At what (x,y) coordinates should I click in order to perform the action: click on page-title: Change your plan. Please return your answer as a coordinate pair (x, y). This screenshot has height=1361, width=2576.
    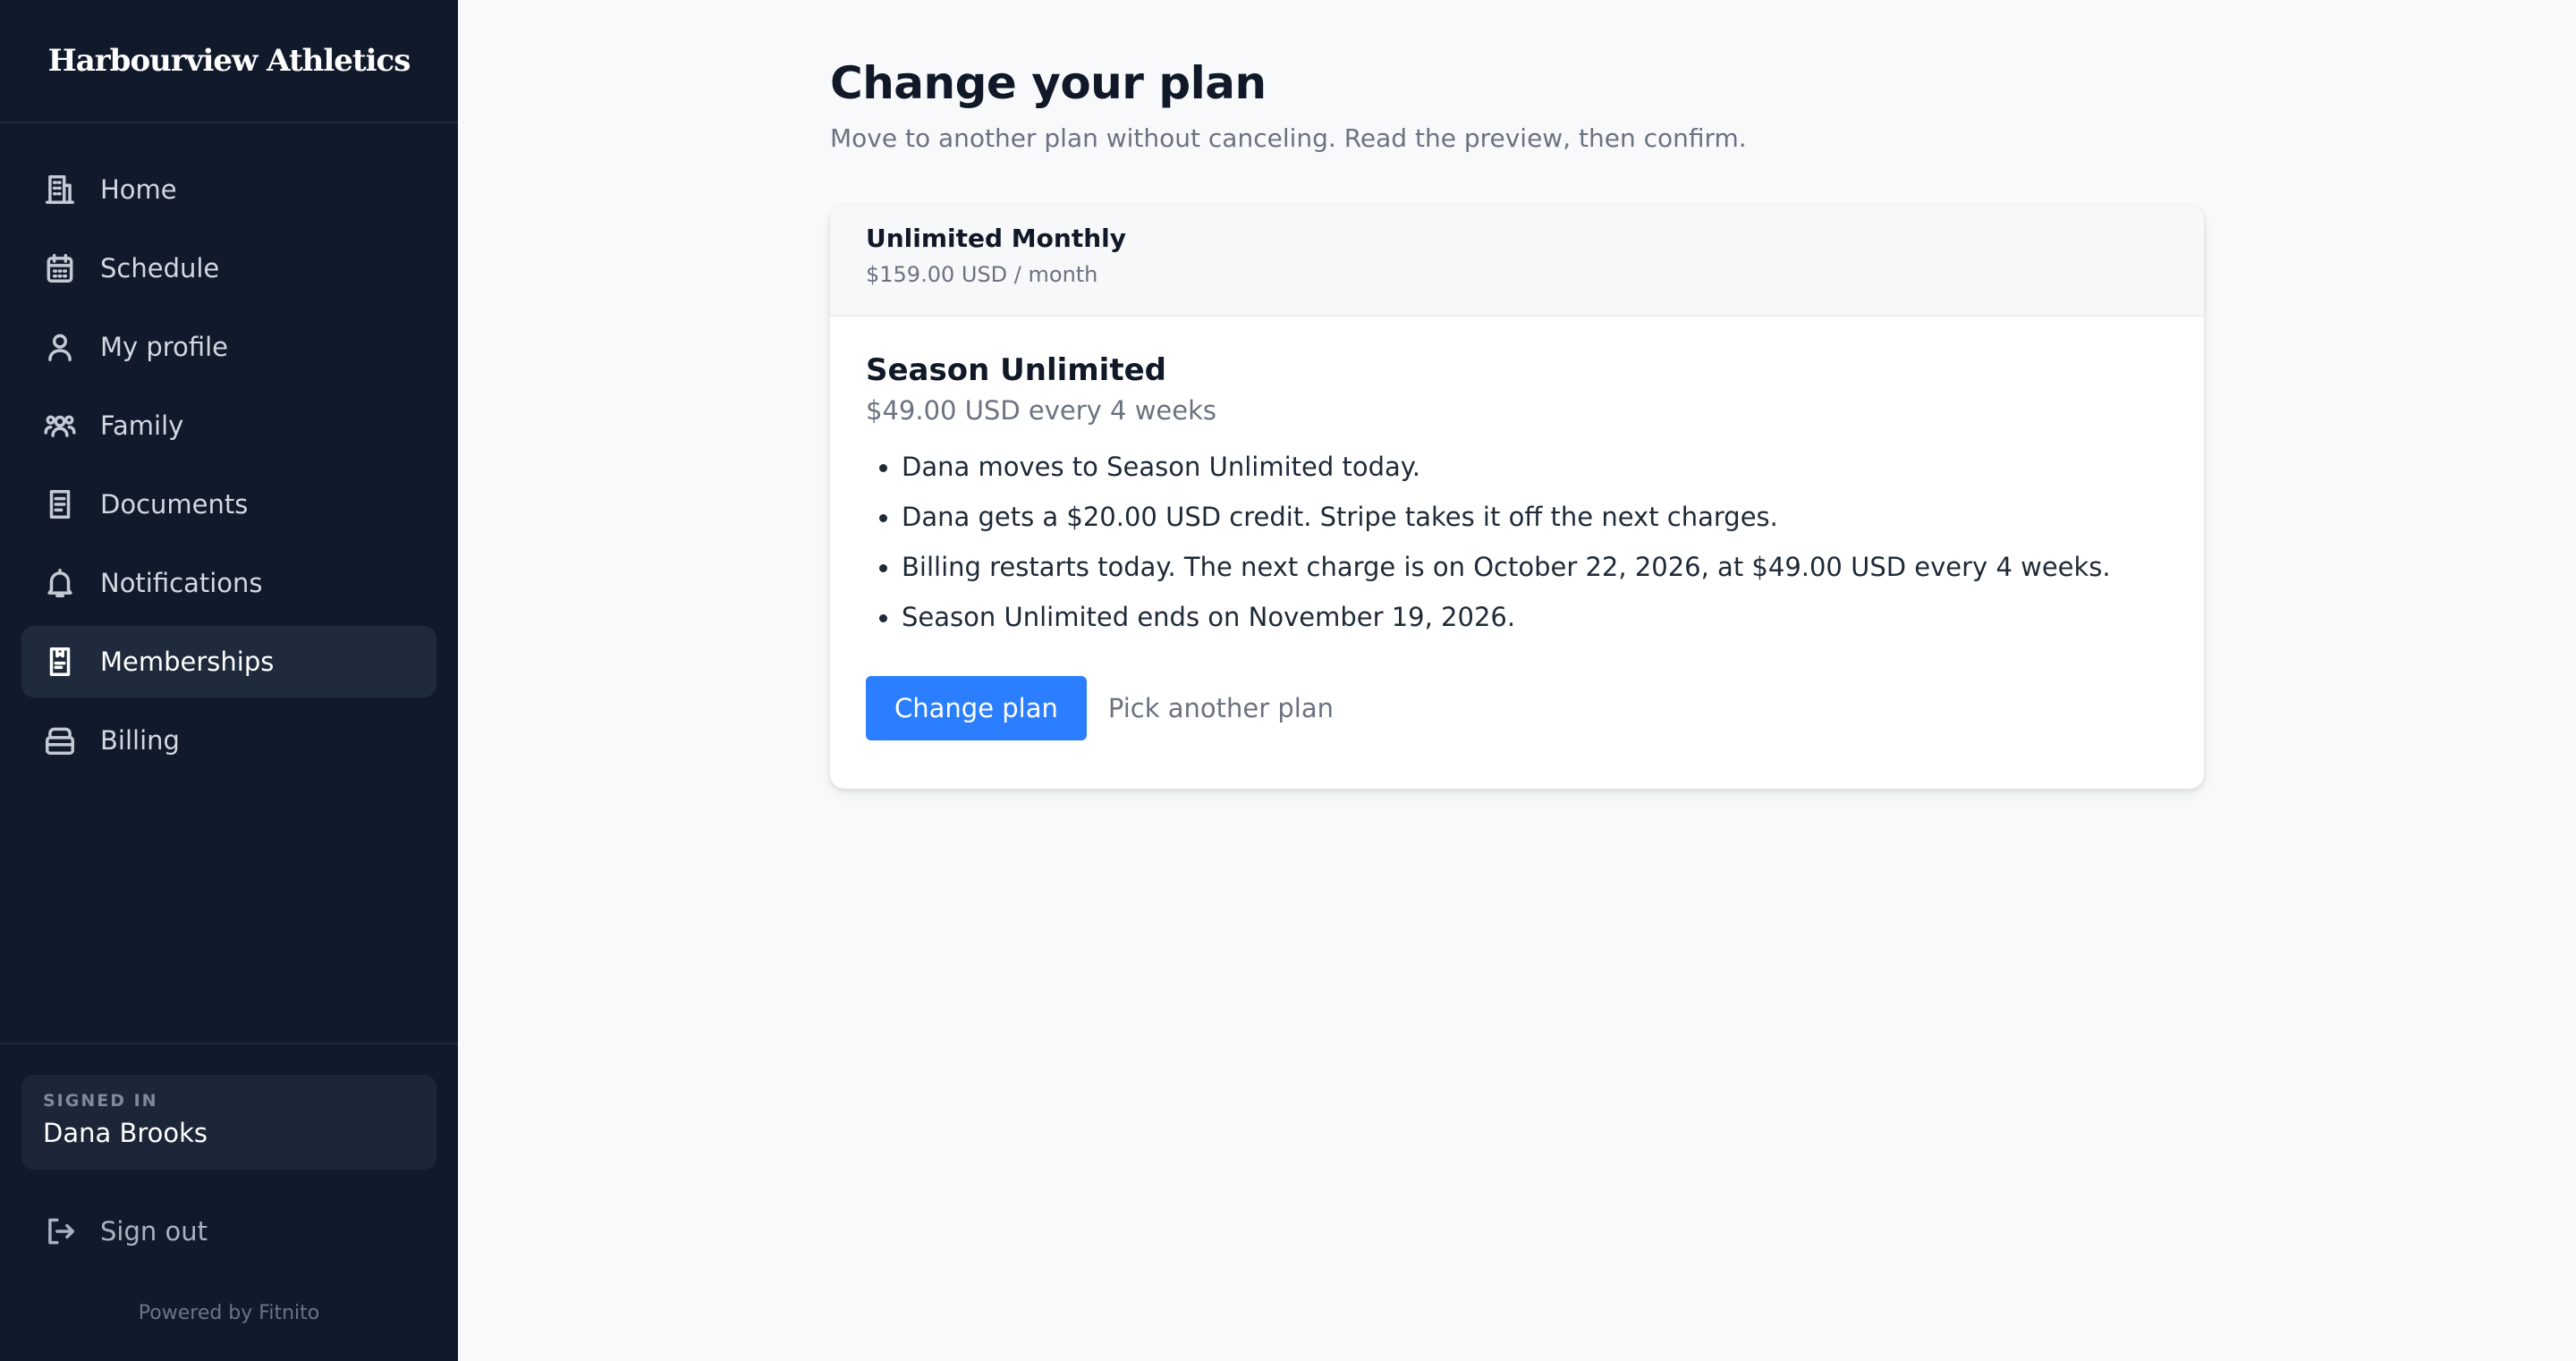
    Looking at the image, I should click on (1048, 83).